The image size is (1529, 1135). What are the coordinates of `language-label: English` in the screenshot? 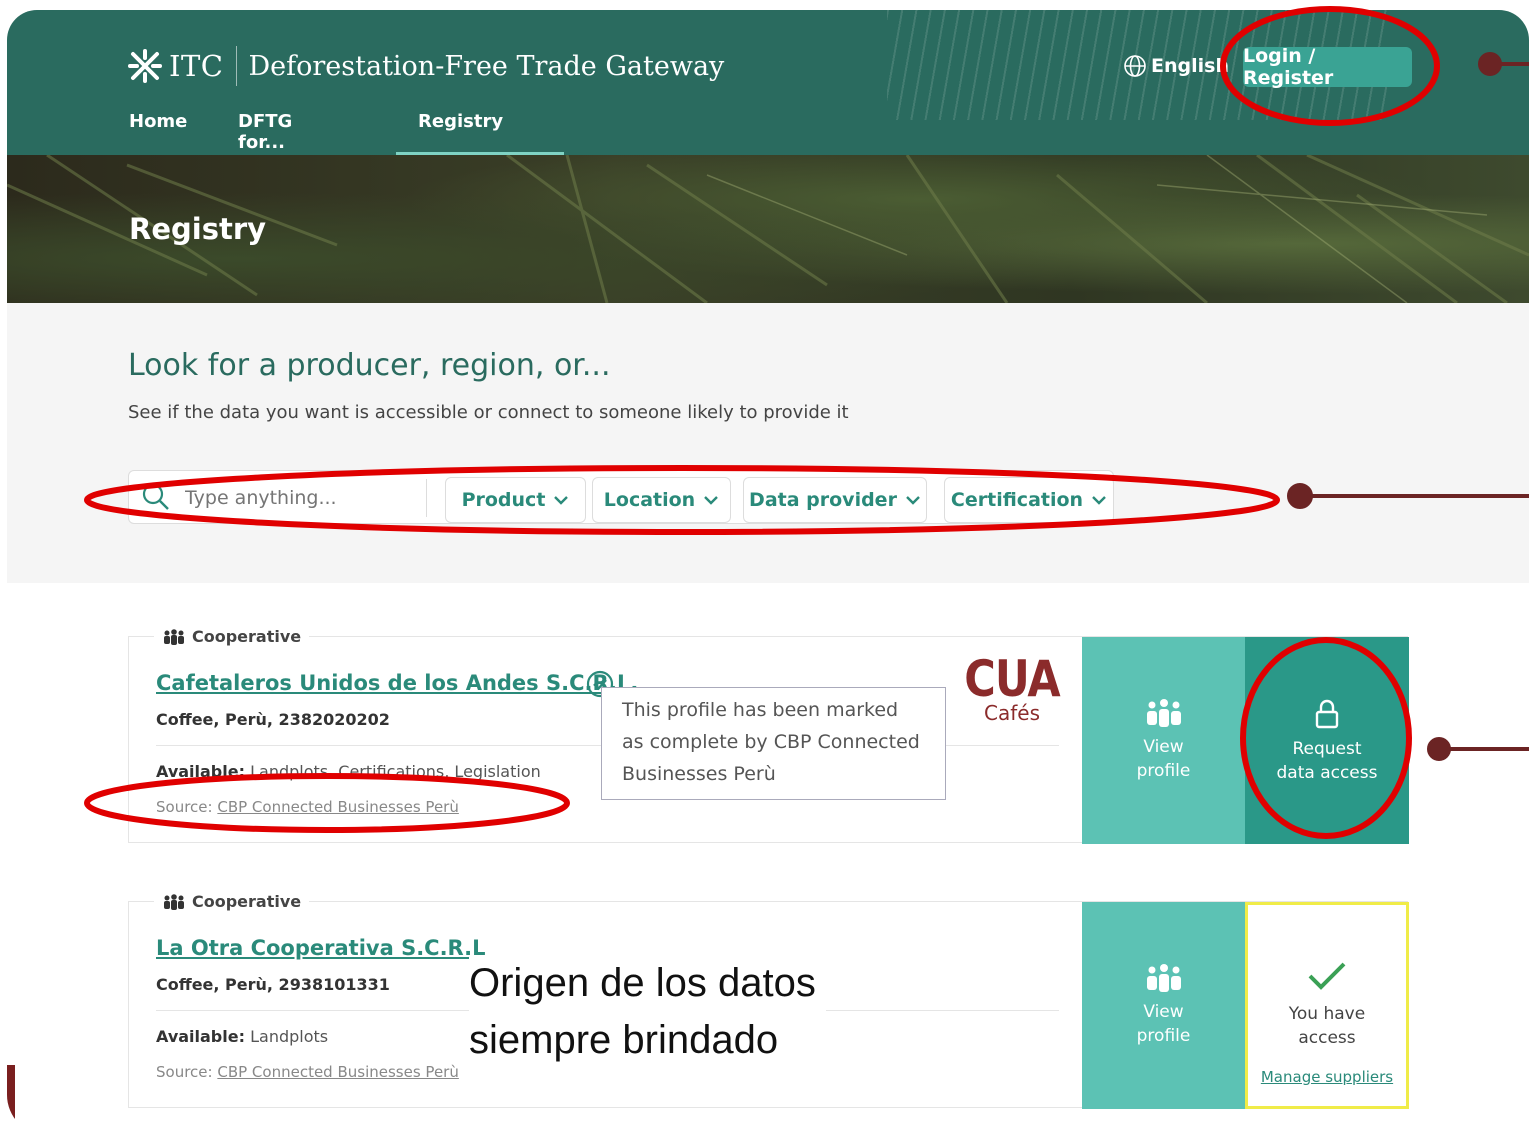 It's located at (1190, 66).